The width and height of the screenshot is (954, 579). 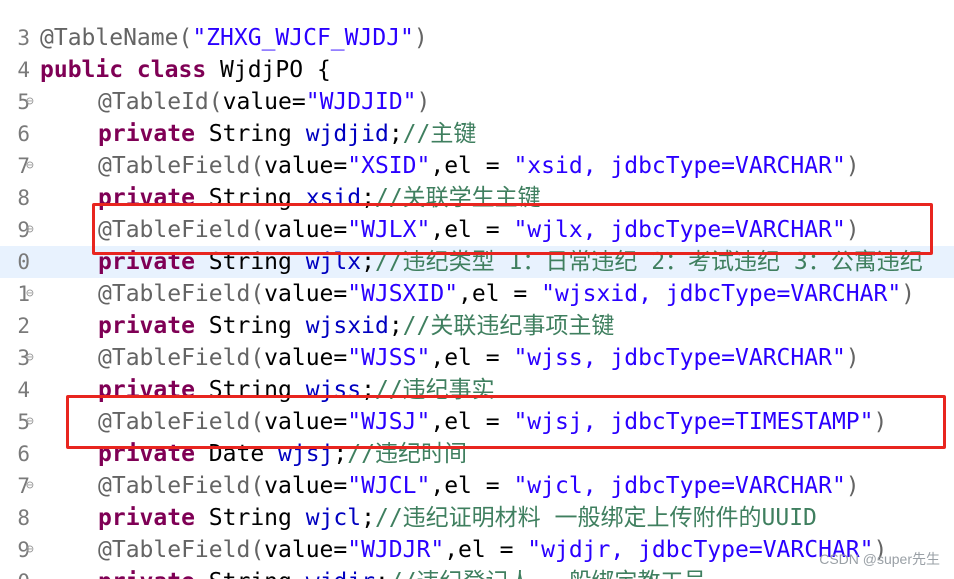 What do you see at coordinates (23, 518) in the screenshot?
I see `line-number: 8` at bounding box center [23, 518].